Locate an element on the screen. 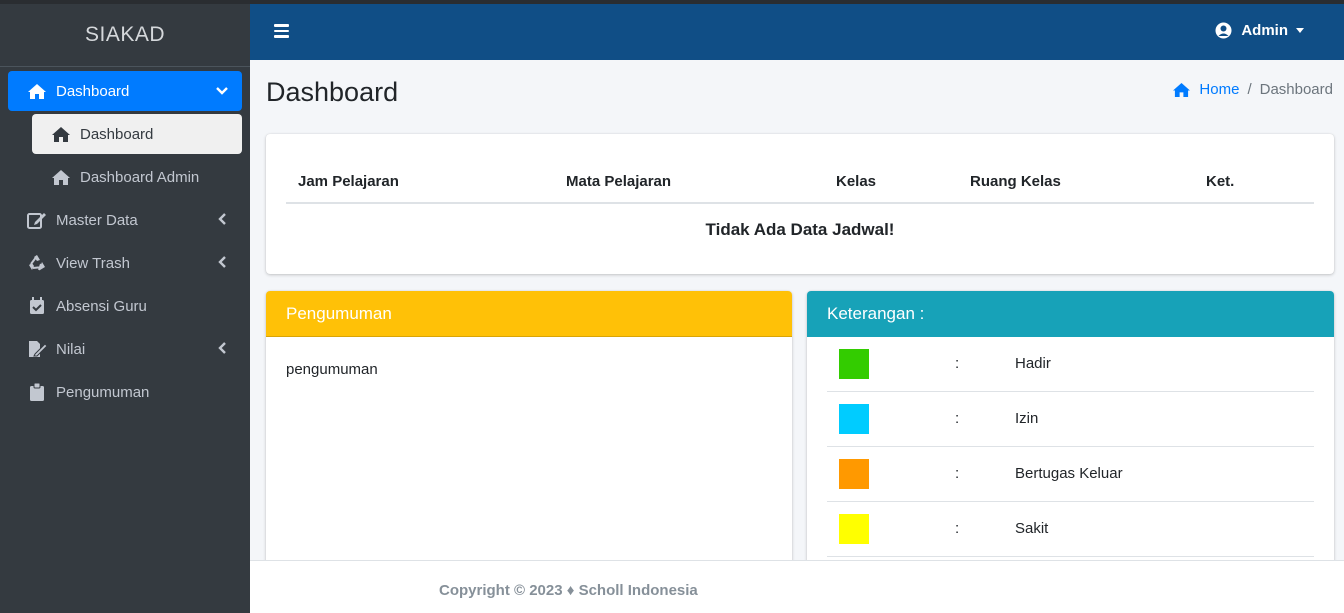  column-header: Ruang Kelas is located at coordinates (1076, 182).